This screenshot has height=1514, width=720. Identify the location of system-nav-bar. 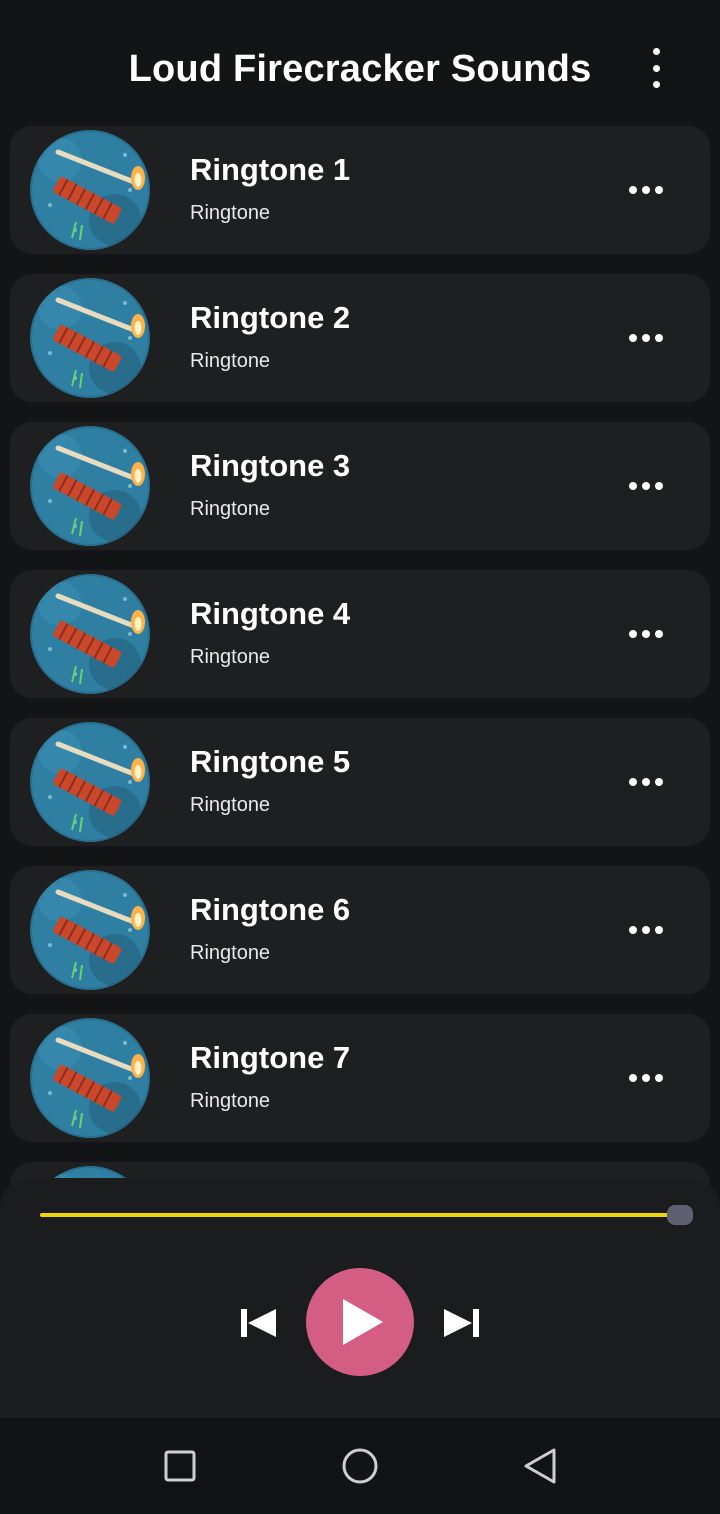
(360, 1466).